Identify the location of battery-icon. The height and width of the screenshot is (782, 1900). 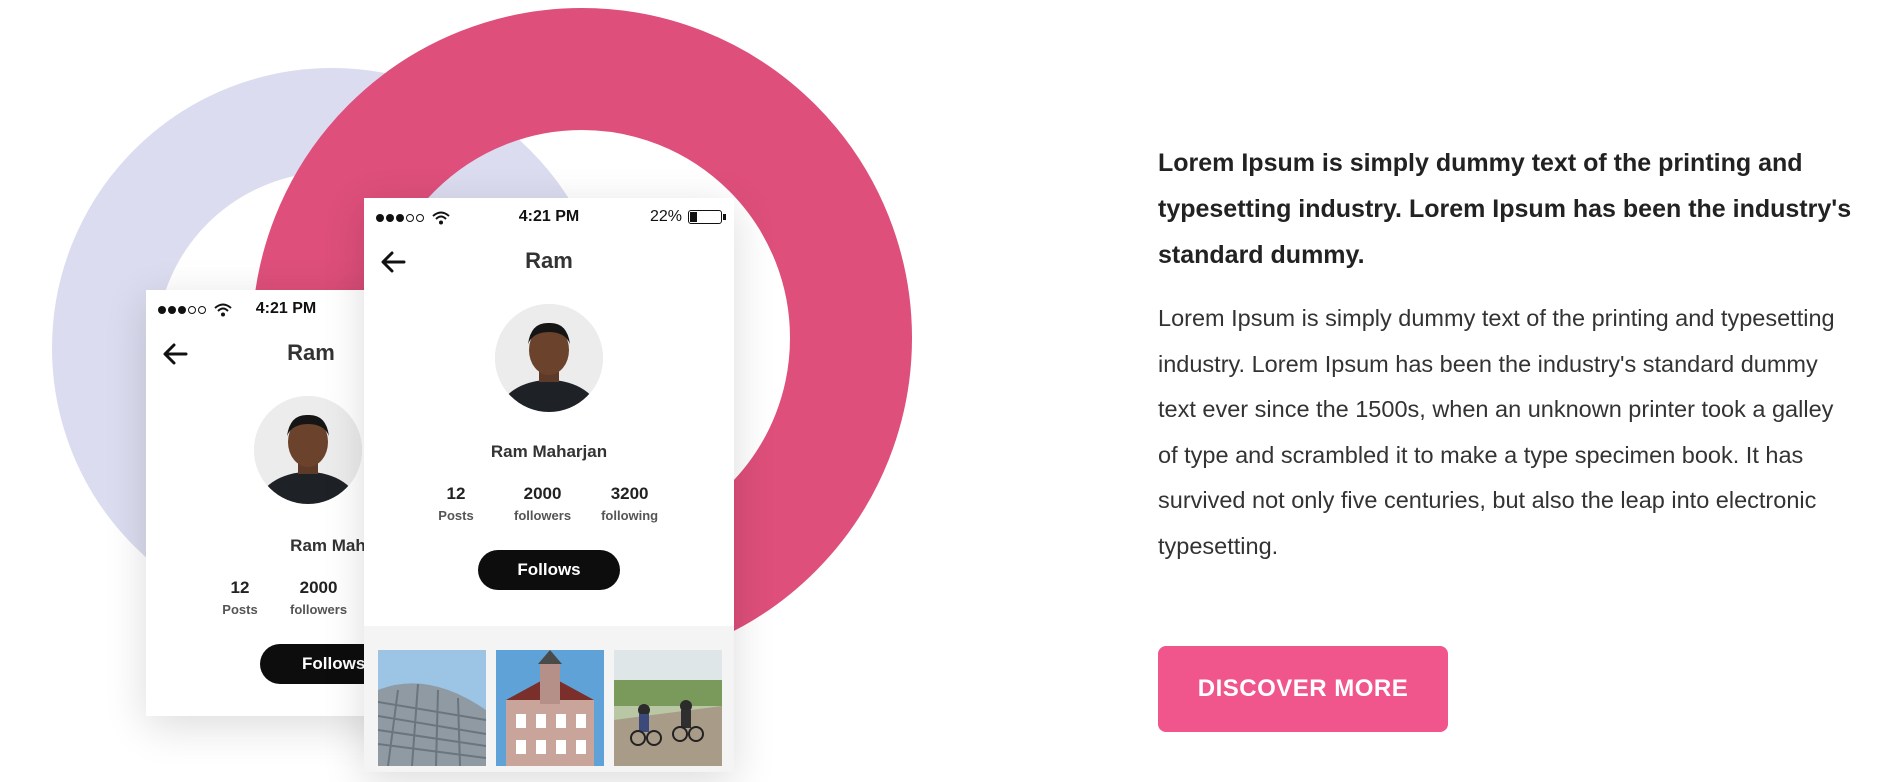
(707, 217).